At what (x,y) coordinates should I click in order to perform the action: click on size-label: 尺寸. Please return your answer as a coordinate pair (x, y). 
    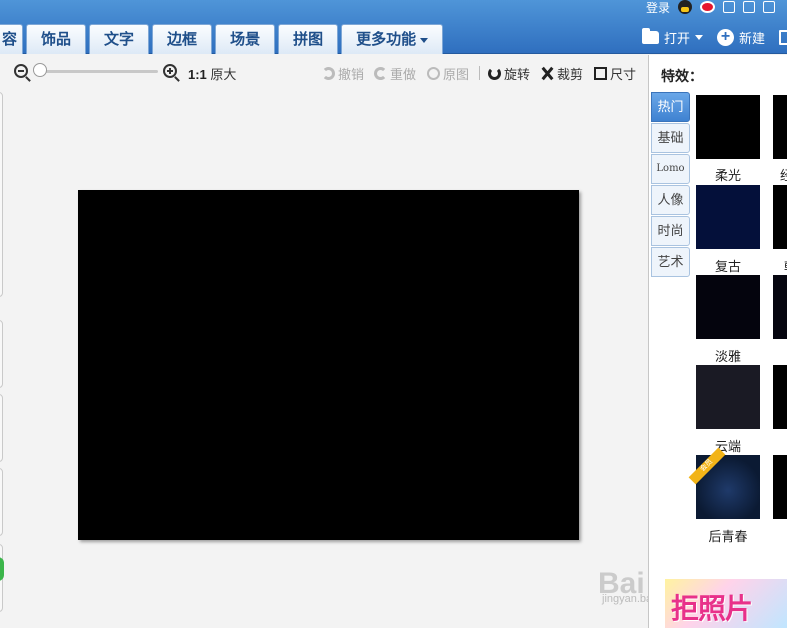
    Looking at the image, I should click on (623, 74).